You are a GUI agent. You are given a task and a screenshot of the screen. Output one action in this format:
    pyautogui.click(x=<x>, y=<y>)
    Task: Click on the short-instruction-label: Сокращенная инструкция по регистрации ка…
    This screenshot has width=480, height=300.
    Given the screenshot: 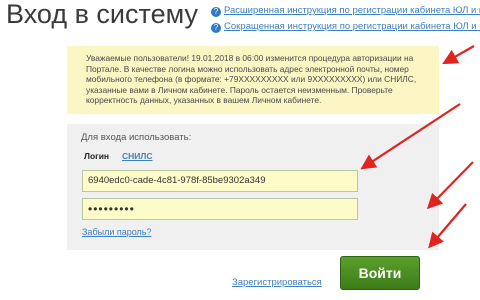 What is the action you would take?
    pyautogui.click(x=352, y=26)
    